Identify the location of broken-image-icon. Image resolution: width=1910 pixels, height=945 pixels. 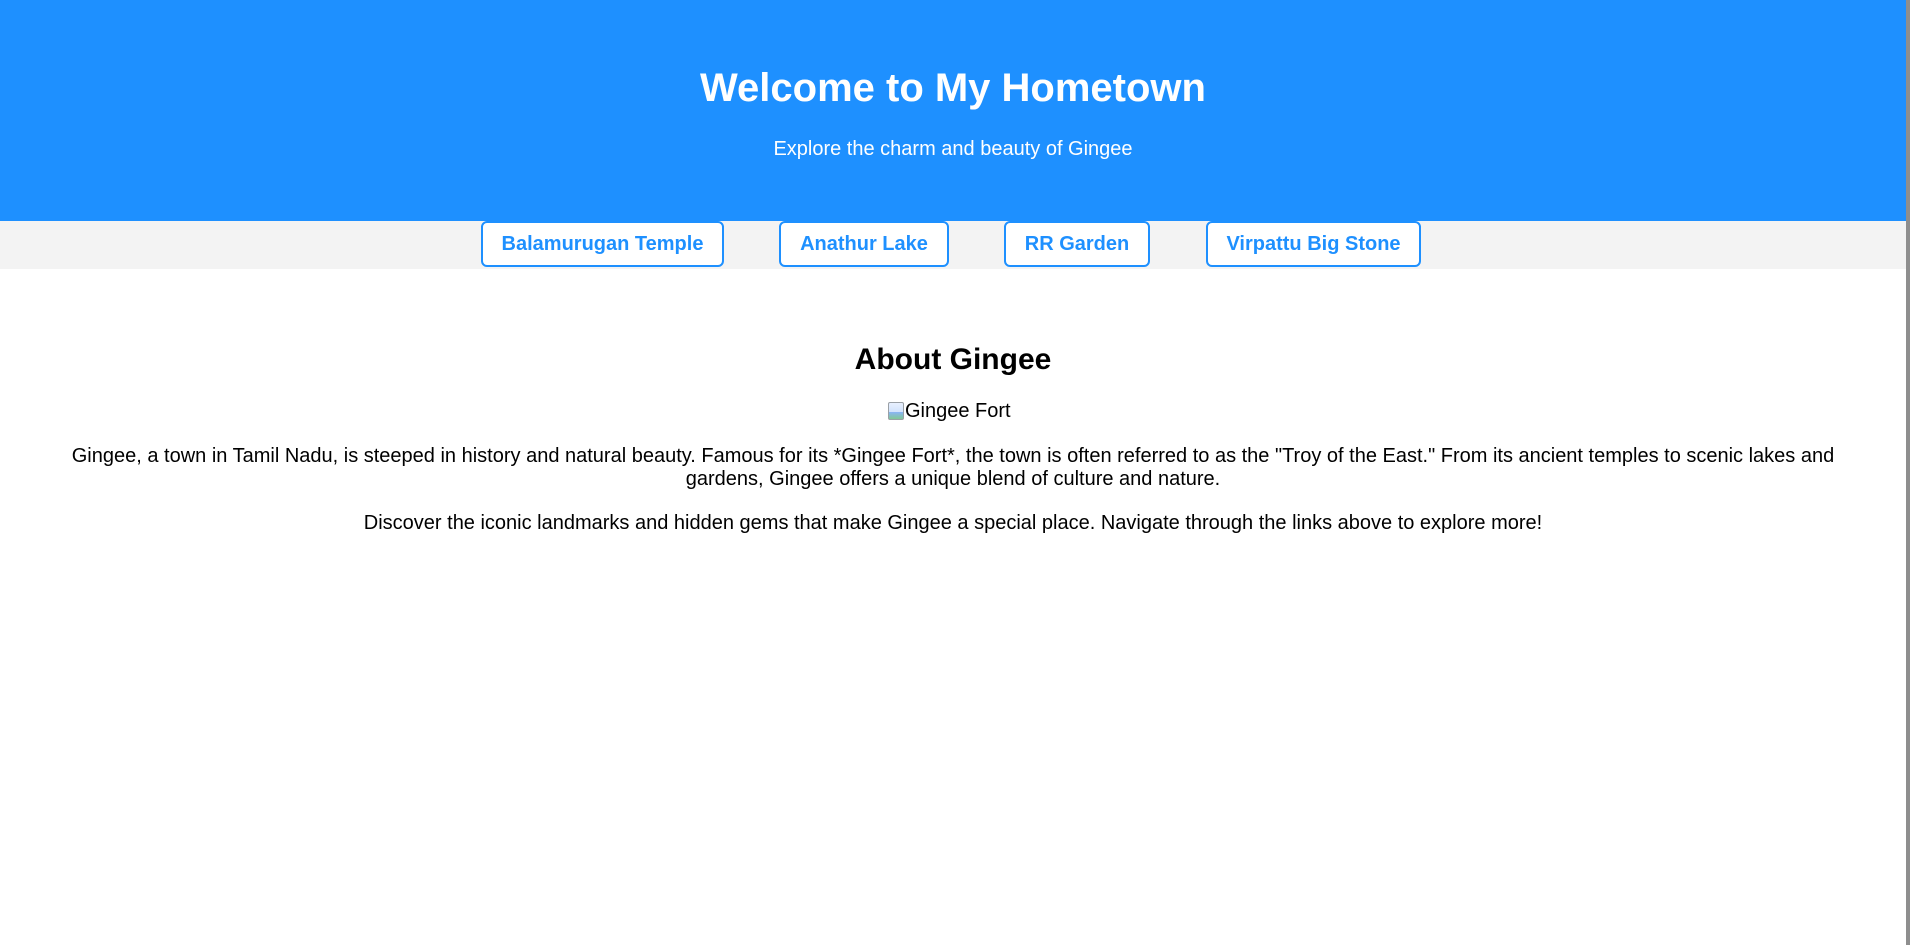
(896, 411).